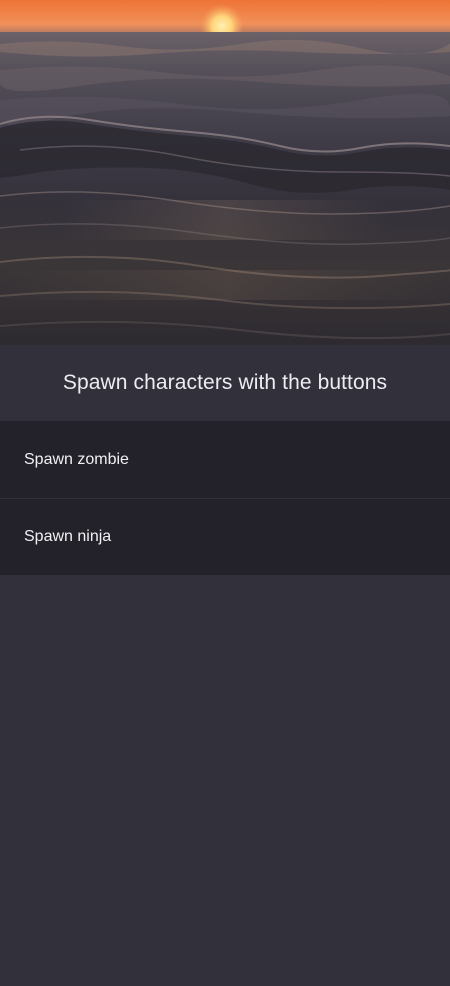  Describe the element at coordinates (225, 536) in the screenshot. I see `spawn-ninja-button: Spawn ninja` at that location.